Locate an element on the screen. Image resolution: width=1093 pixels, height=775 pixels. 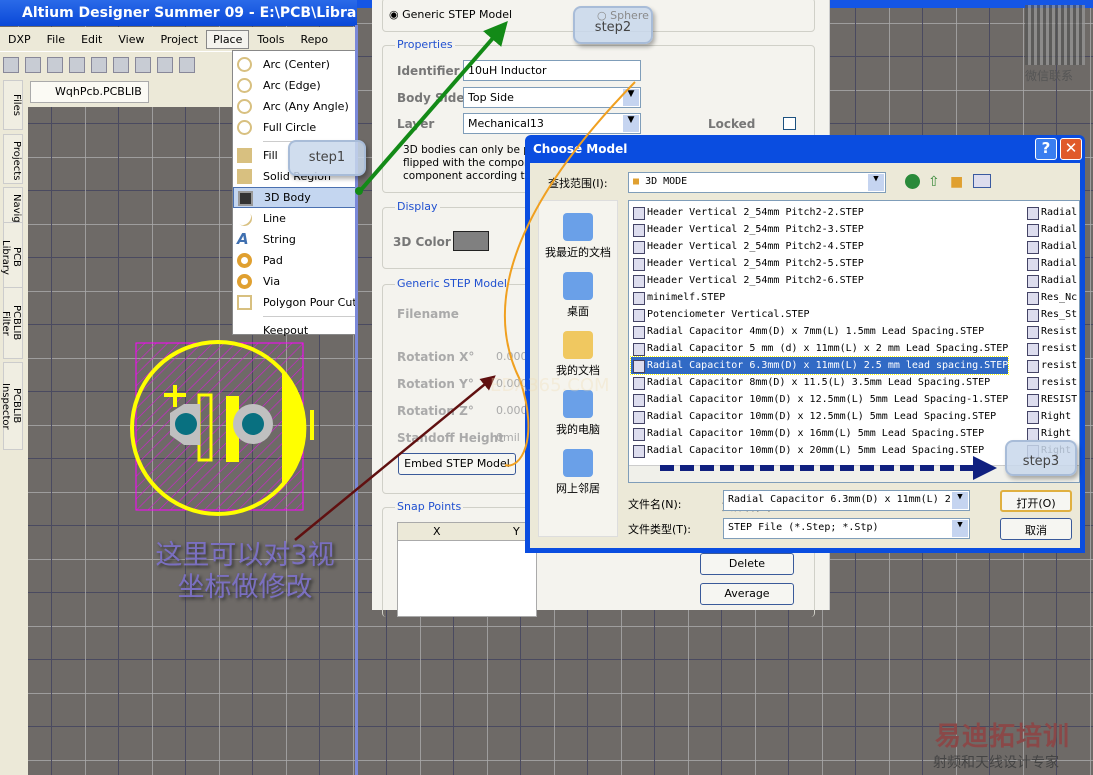
brand-watermark: 易迪拓培训 is located at coordinates (1003, 737).